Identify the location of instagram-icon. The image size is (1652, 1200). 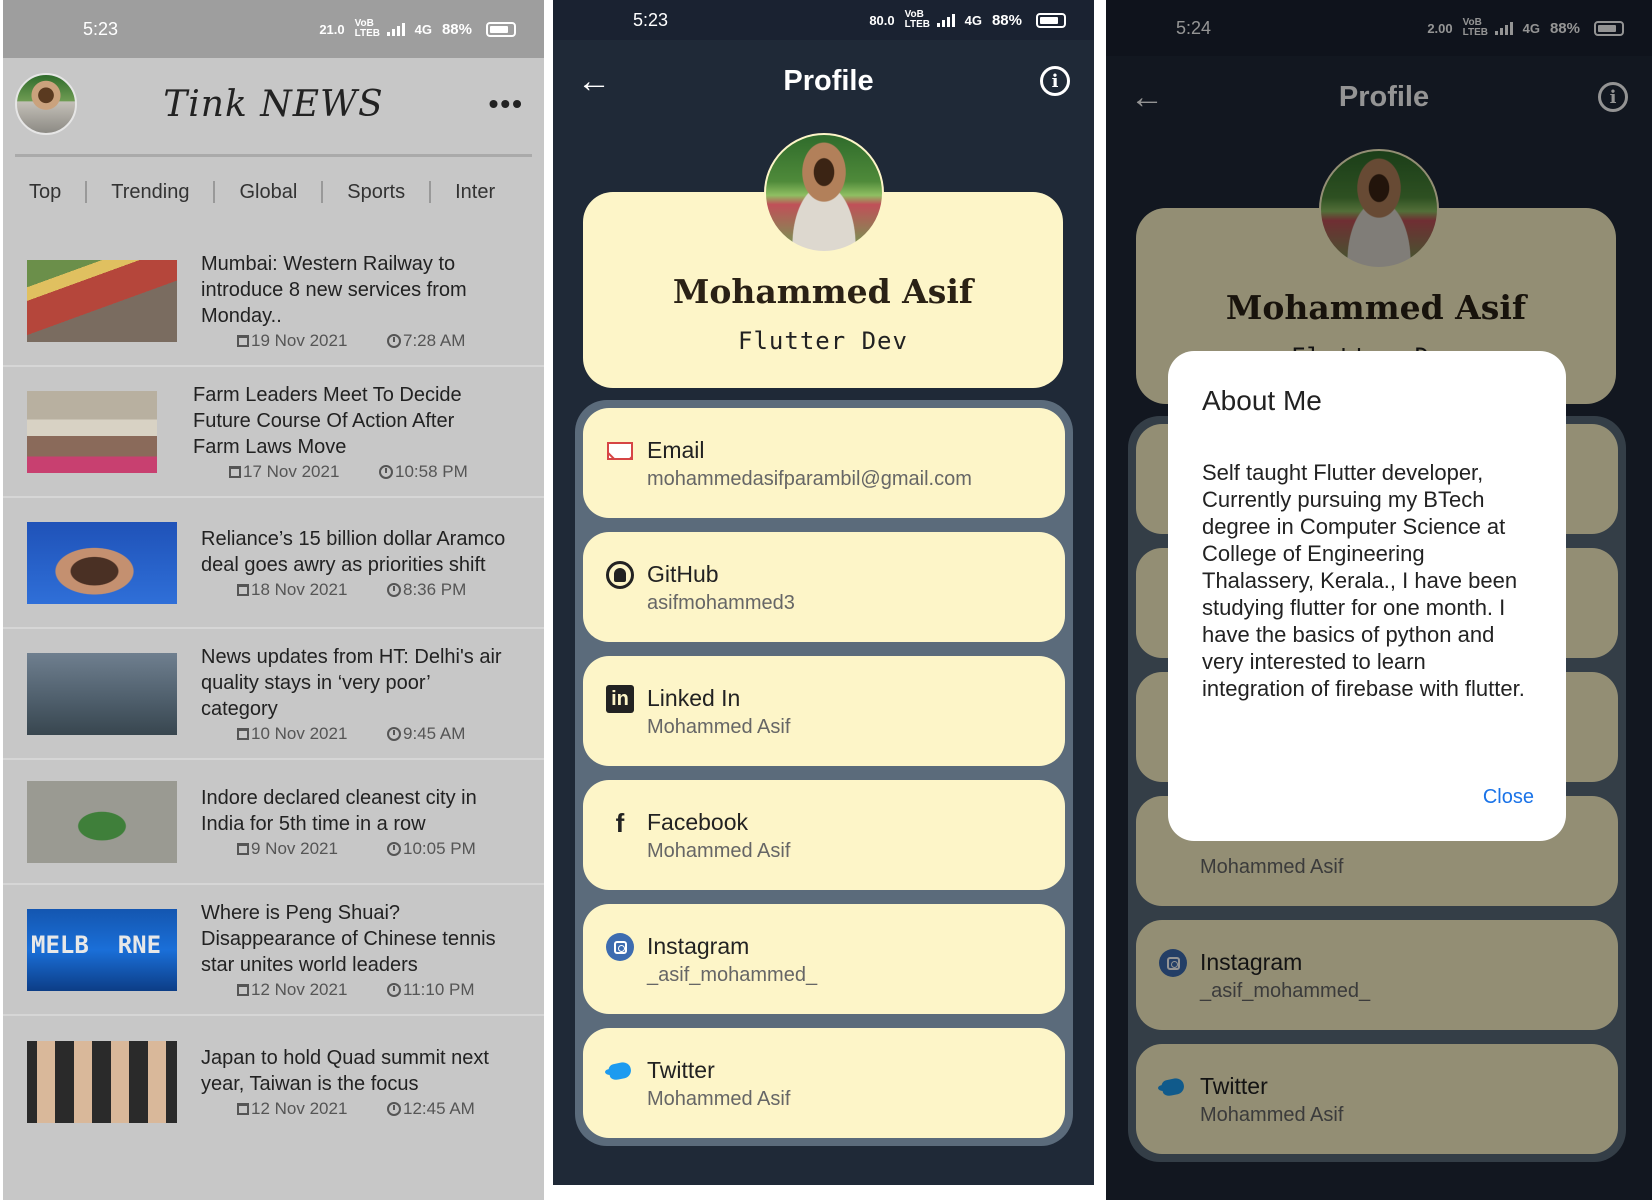
(620, 947).